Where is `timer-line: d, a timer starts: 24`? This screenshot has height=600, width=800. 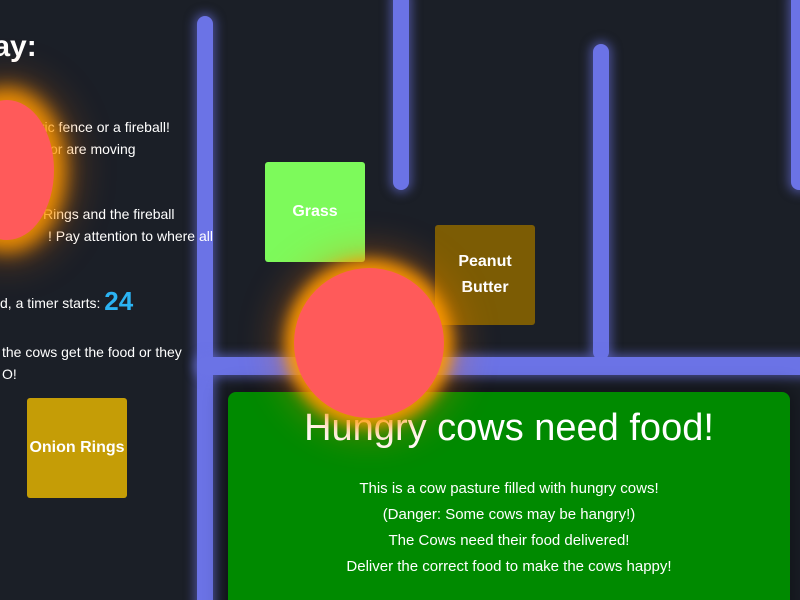 timer-line: d, a timer starts: 24 is located at coordinates (66, 301).